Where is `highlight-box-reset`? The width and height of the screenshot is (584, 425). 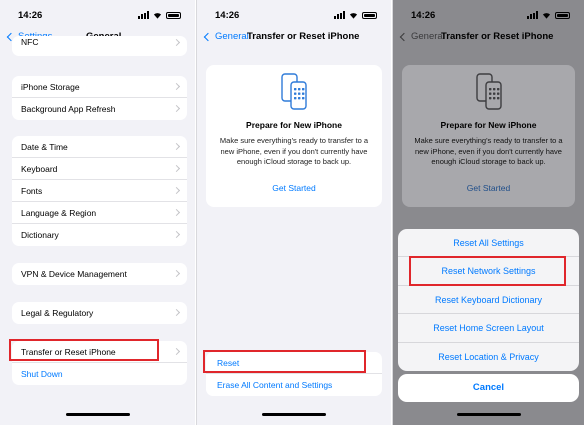 highlight-box-reset is located at coordinates (284, 361).